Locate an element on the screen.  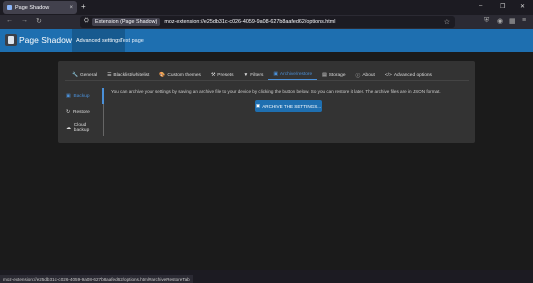
browser-tab: Page Shadow × is located at coordinates (40, 7).